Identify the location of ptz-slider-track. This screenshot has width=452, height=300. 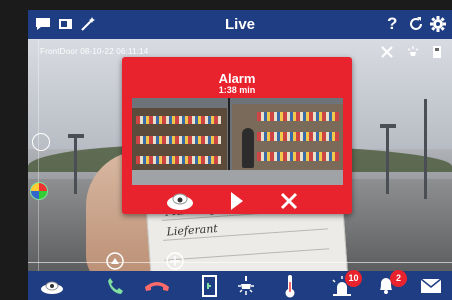
(38, 155).